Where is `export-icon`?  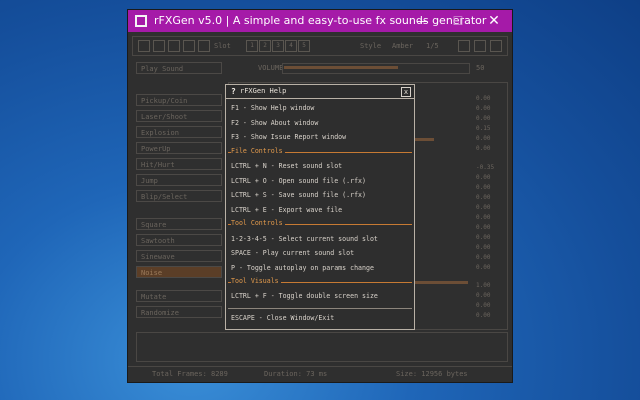 export-icon is located at coordinates (189, 46).